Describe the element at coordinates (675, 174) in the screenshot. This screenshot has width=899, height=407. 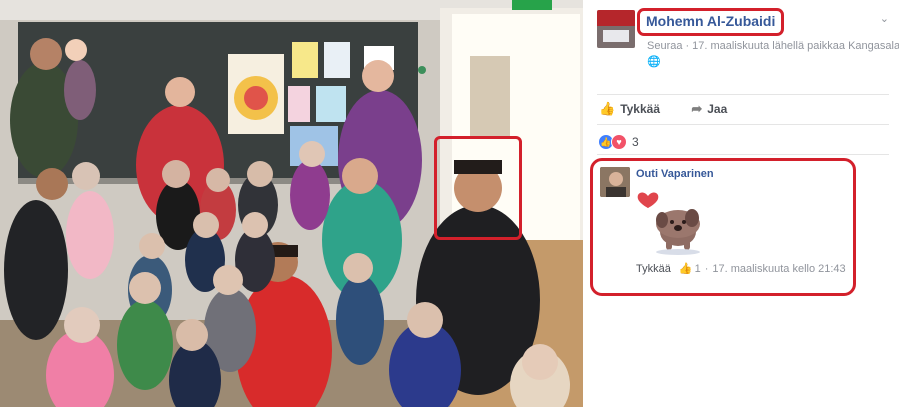
I see `comment-author: Outi Vaparinen` at that location.